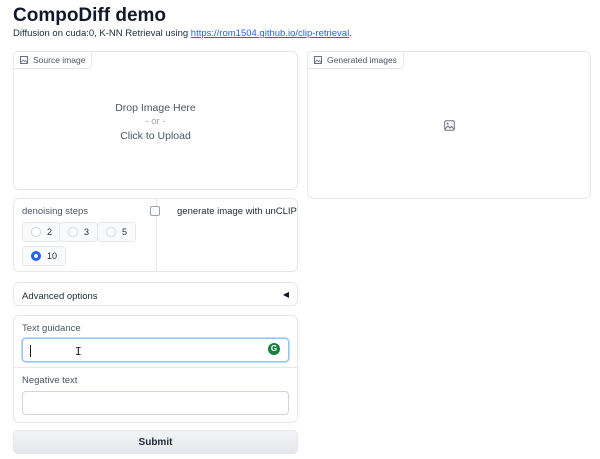  I want to click on ibeam-cursor-icon: I, so click(78, 351).